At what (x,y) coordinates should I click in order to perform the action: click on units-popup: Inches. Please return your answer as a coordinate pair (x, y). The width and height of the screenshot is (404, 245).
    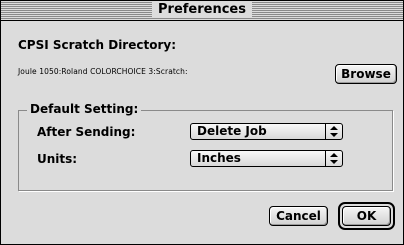
    Looking at the image, I should click on (266, 158).